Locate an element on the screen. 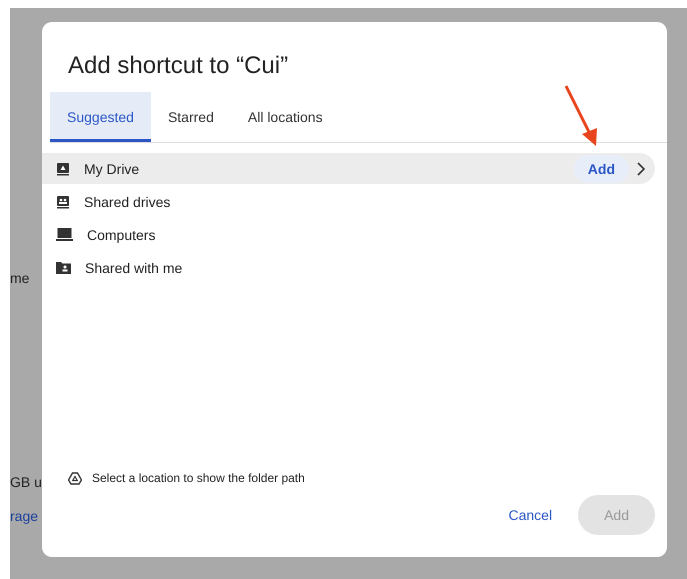 The width and height of the screenshot is (687, 579). chevron-right-icon is located at coordinates (641, 169).